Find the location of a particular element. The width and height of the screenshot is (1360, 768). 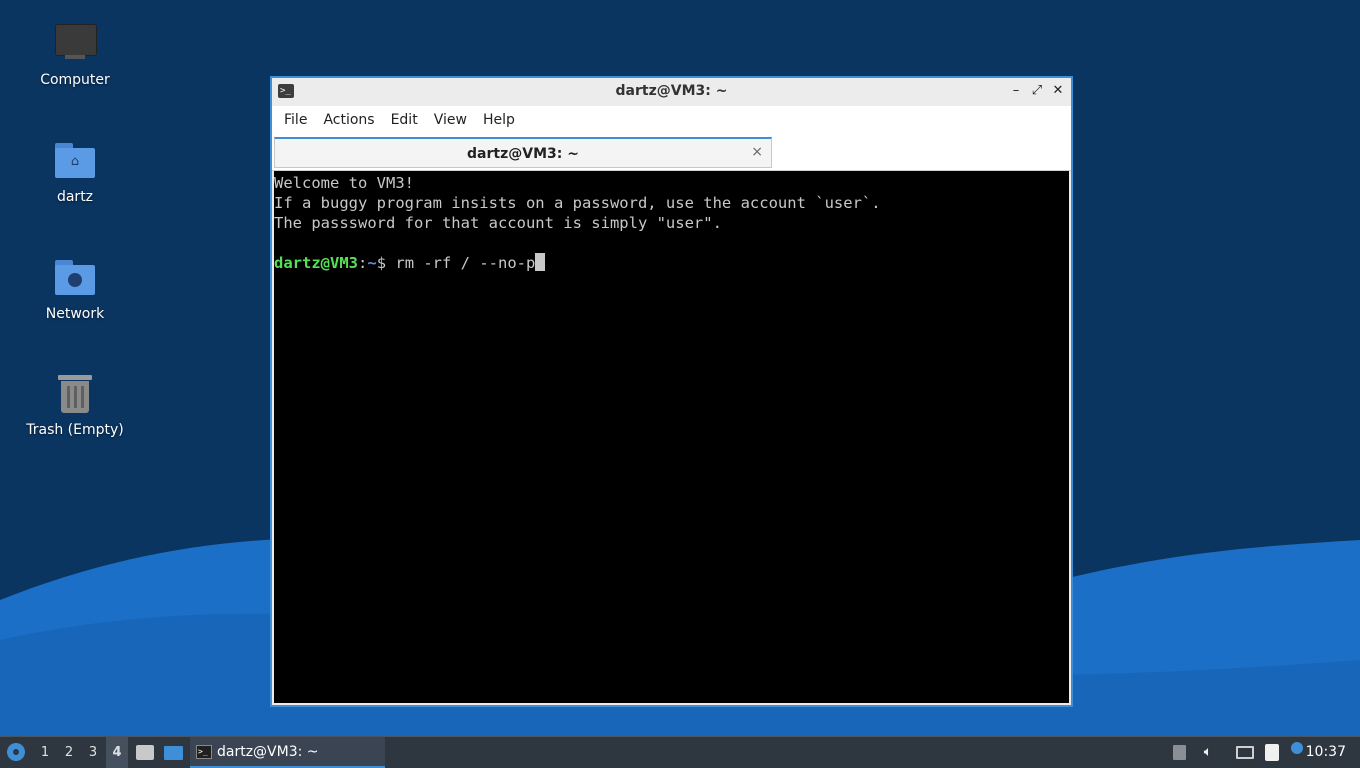

desktop-icon-trash: Trash (Empty) is located at coordinates (75, 405).